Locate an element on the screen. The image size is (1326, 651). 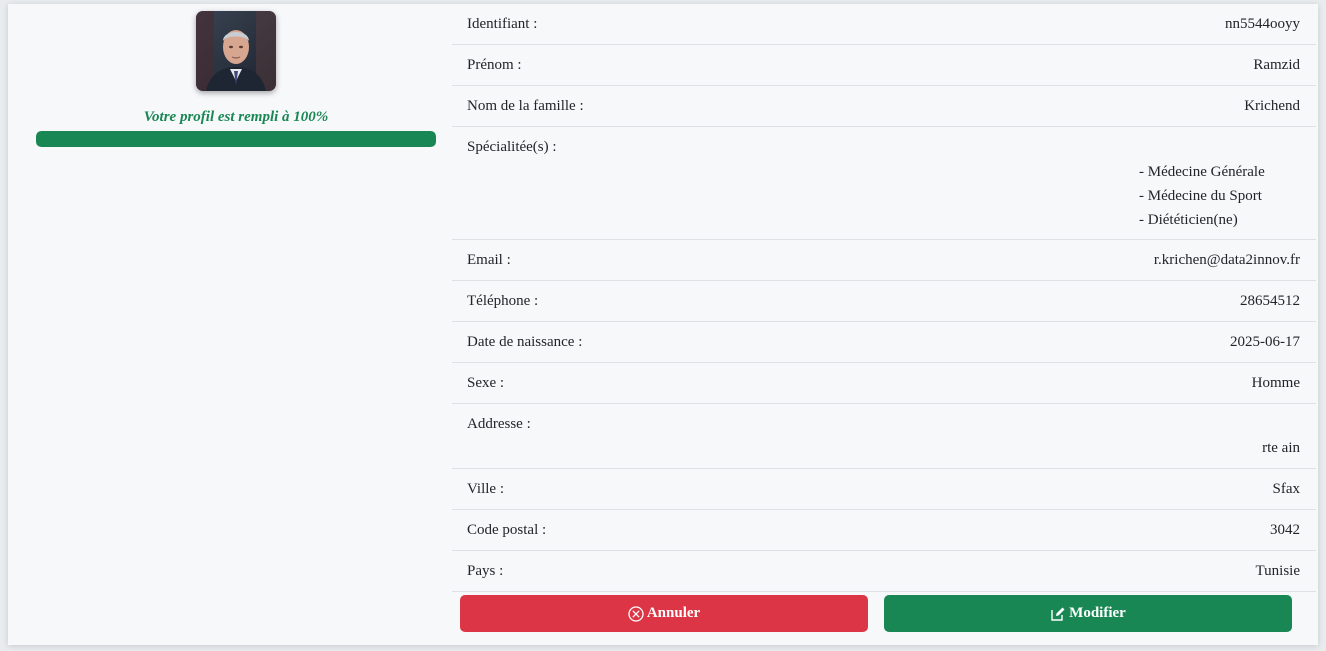
field-row-identifiant: Identifiant : nn5544ooyy is located at coordinates (884, 24).